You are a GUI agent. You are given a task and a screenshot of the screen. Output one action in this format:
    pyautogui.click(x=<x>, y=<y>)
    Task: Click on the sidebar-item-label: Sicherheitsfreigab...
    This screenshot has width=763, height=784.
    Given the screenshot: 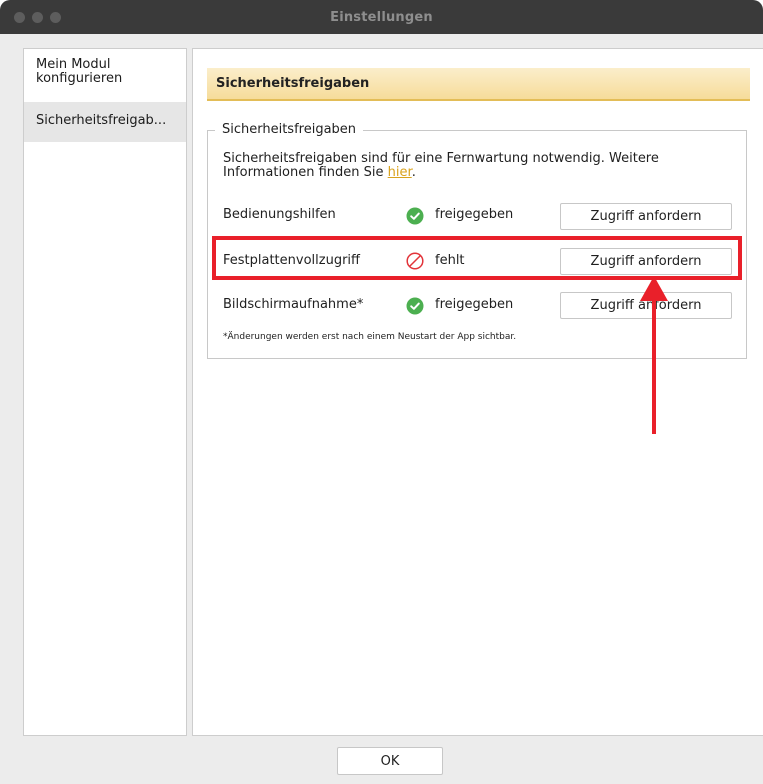 What is the action you would take?
    pyautogui.click(x=101, y=120)
    